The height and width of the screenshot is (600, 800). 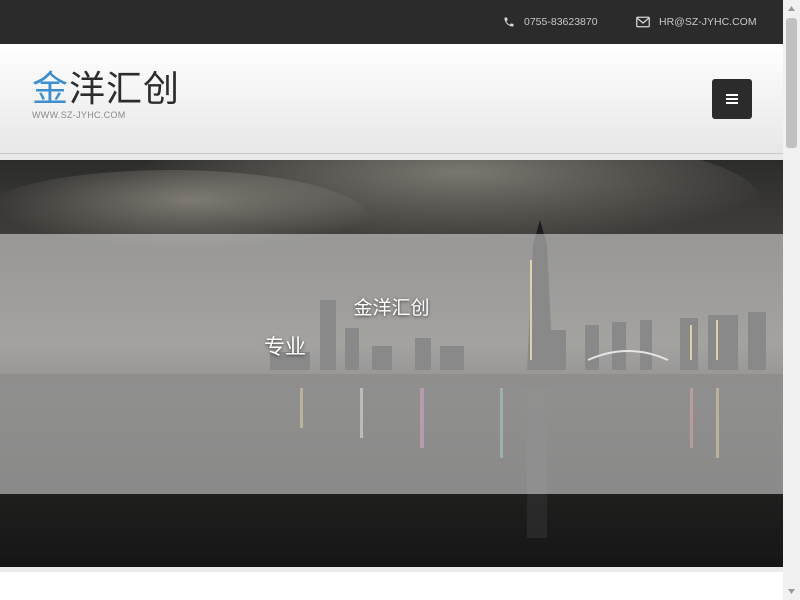 I want to click on hamburger-icon, so click(x=732, y=99).